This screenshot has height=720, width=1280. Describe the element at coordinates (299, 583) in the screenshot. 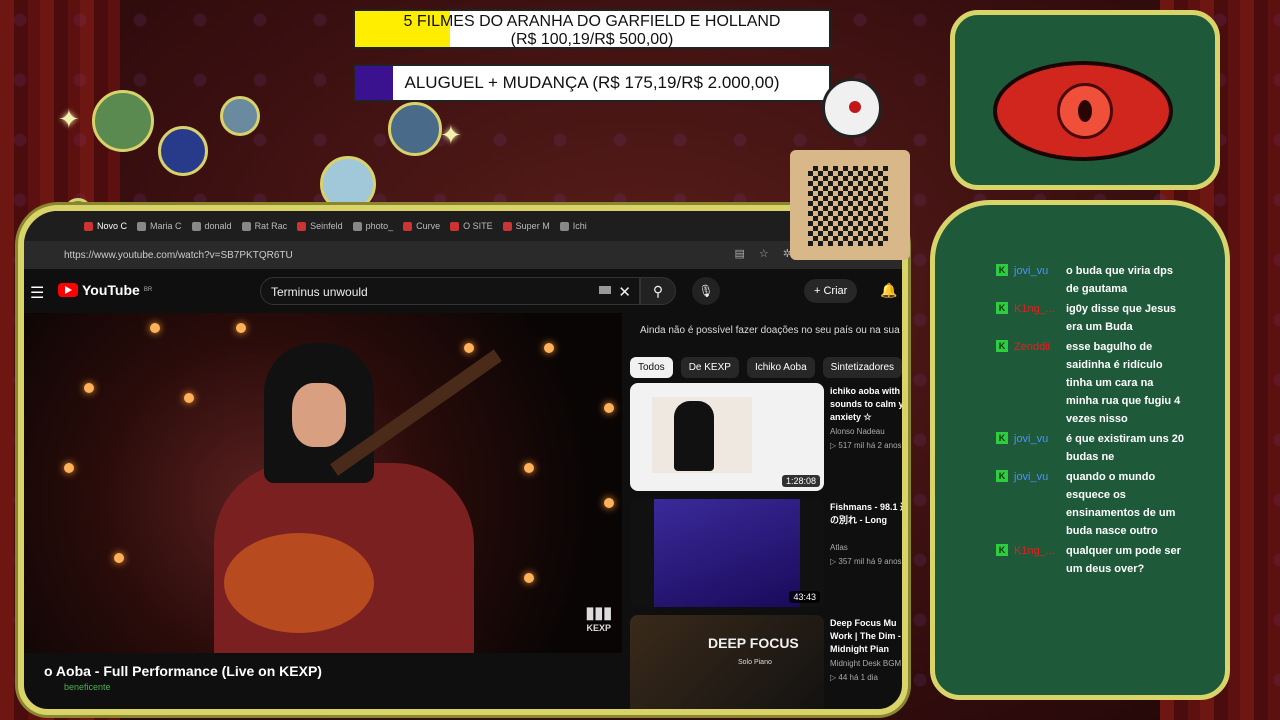

I see `guitar` at that location.